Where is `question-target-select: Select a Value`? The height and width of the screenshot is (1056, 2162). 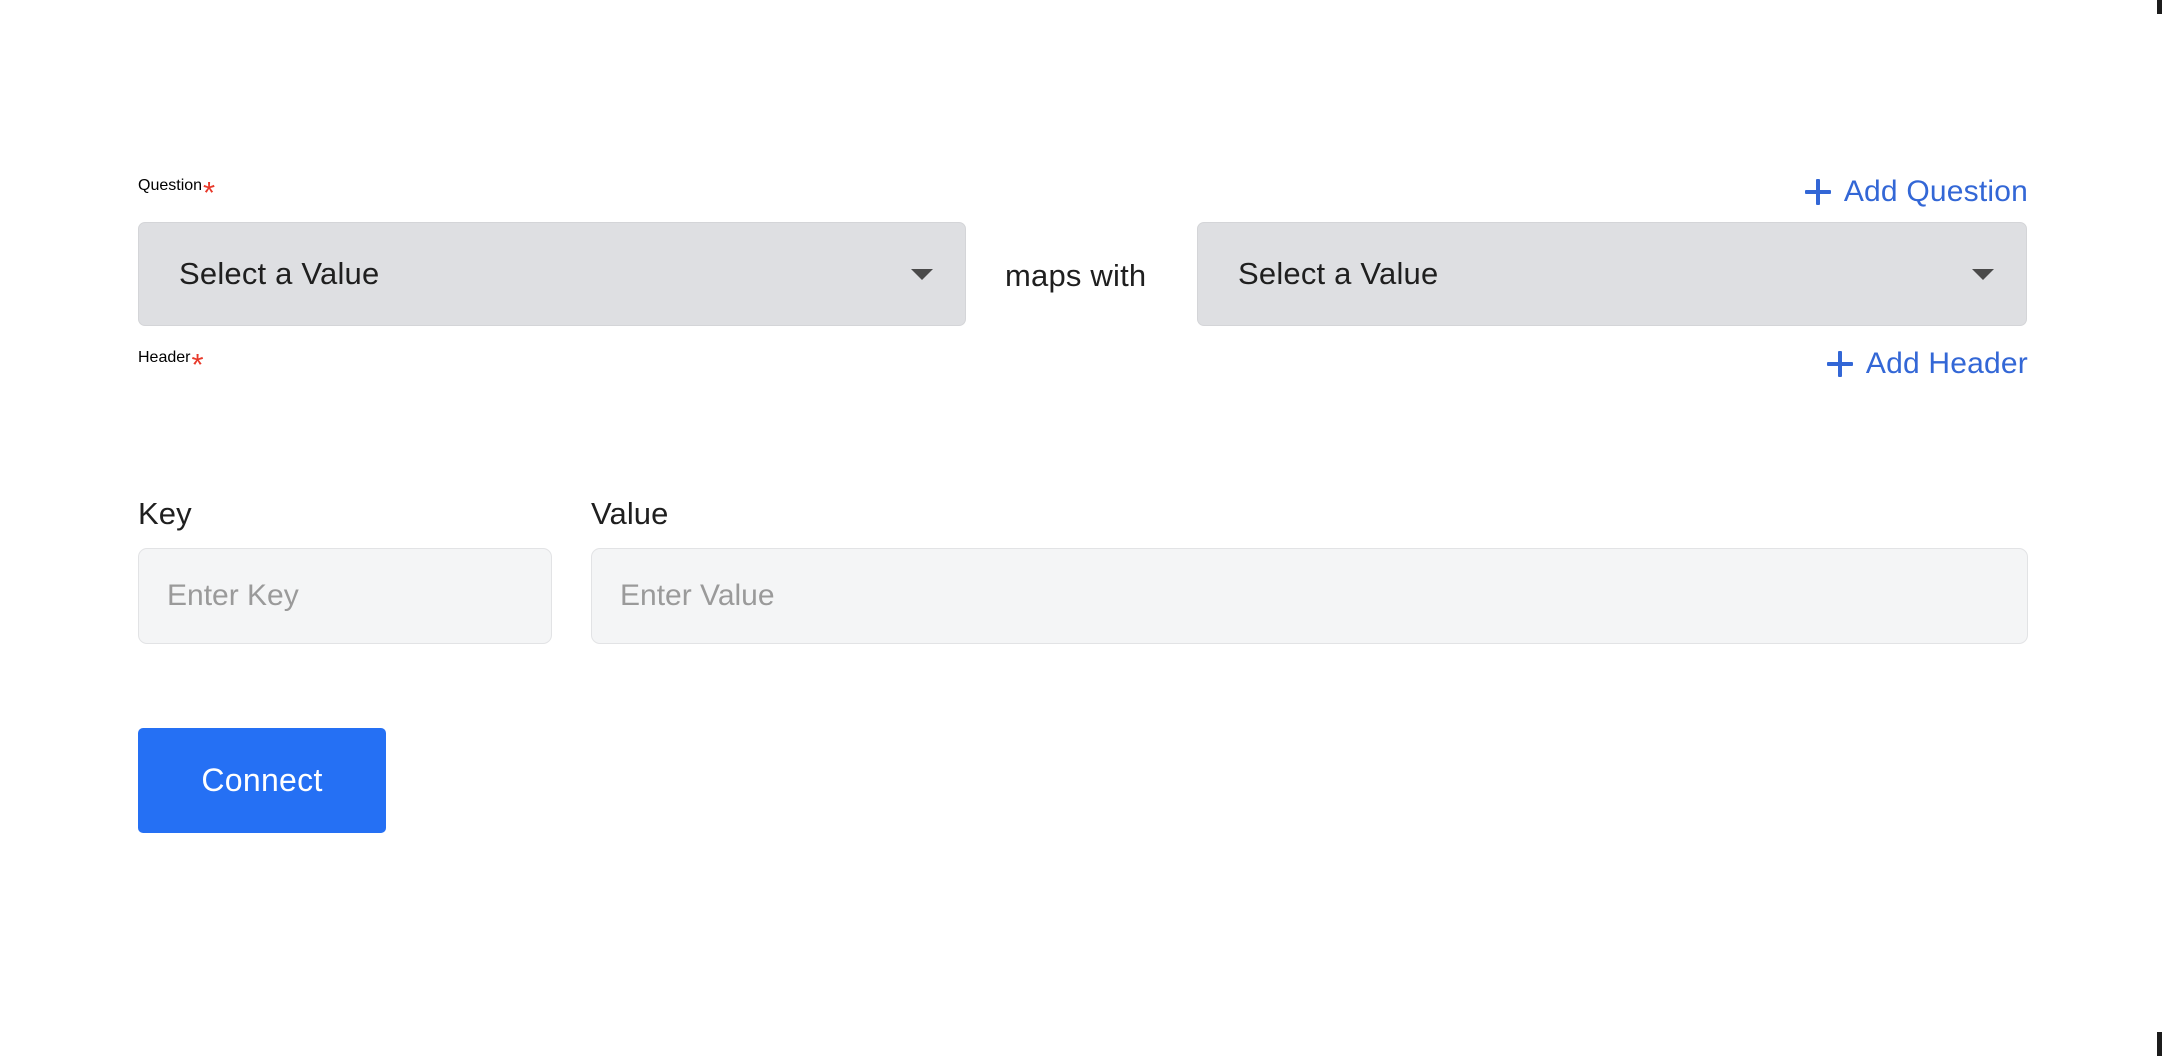
question-target-select: Select a Value is located at coordinates (1612, 274).